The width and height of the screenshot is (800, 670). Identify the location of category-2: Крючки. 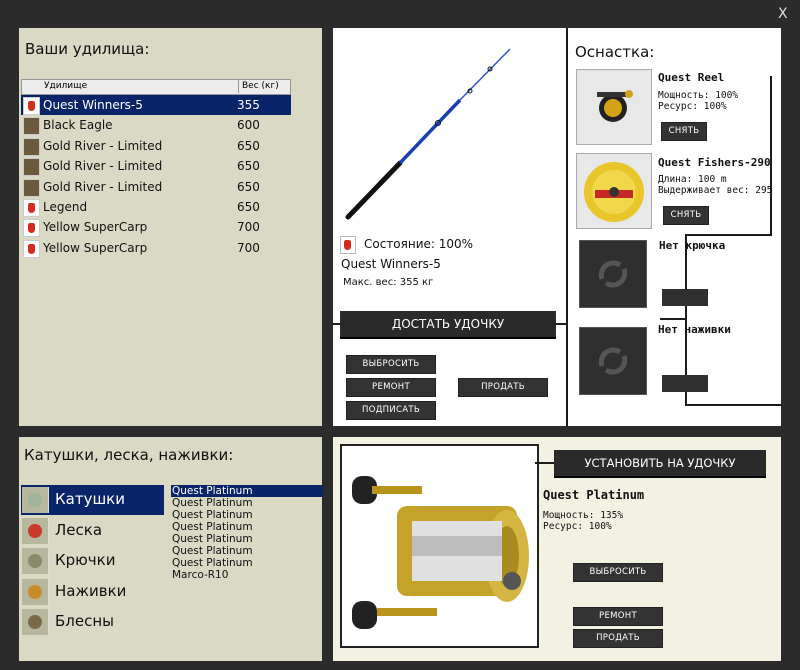
(92, 561).